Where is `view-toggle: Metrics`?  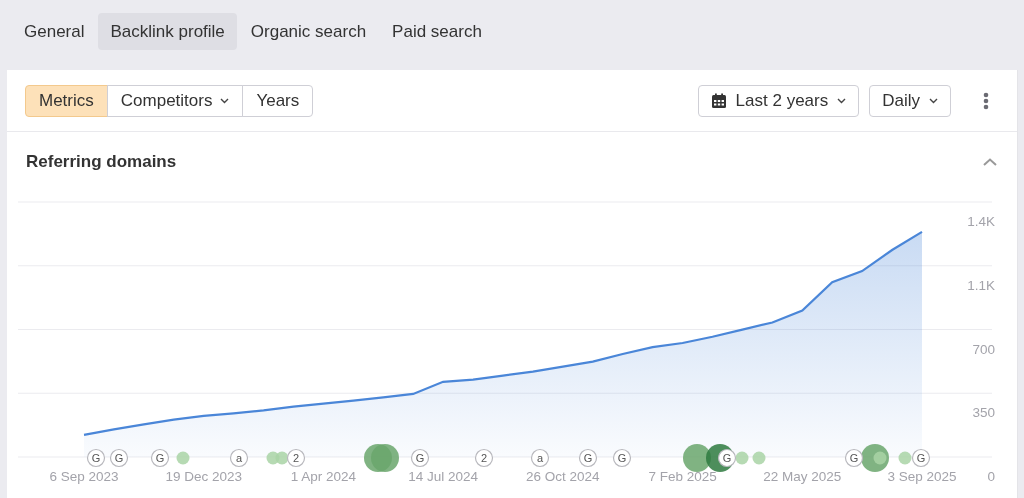
view-toggle: Metrics is located at coordinates (66, 100).